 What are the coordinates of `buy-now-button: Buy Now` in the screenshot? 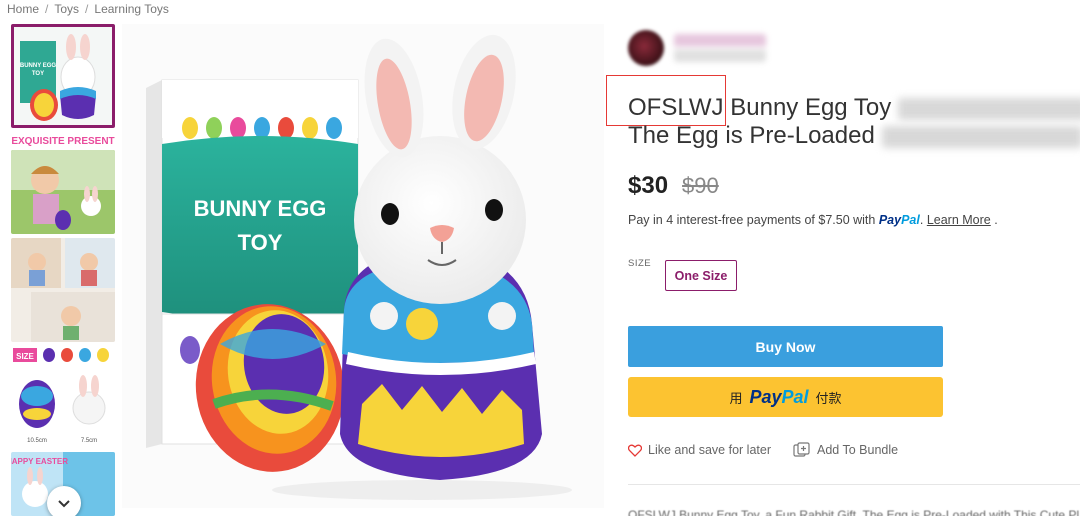 It's located at (785, 346).